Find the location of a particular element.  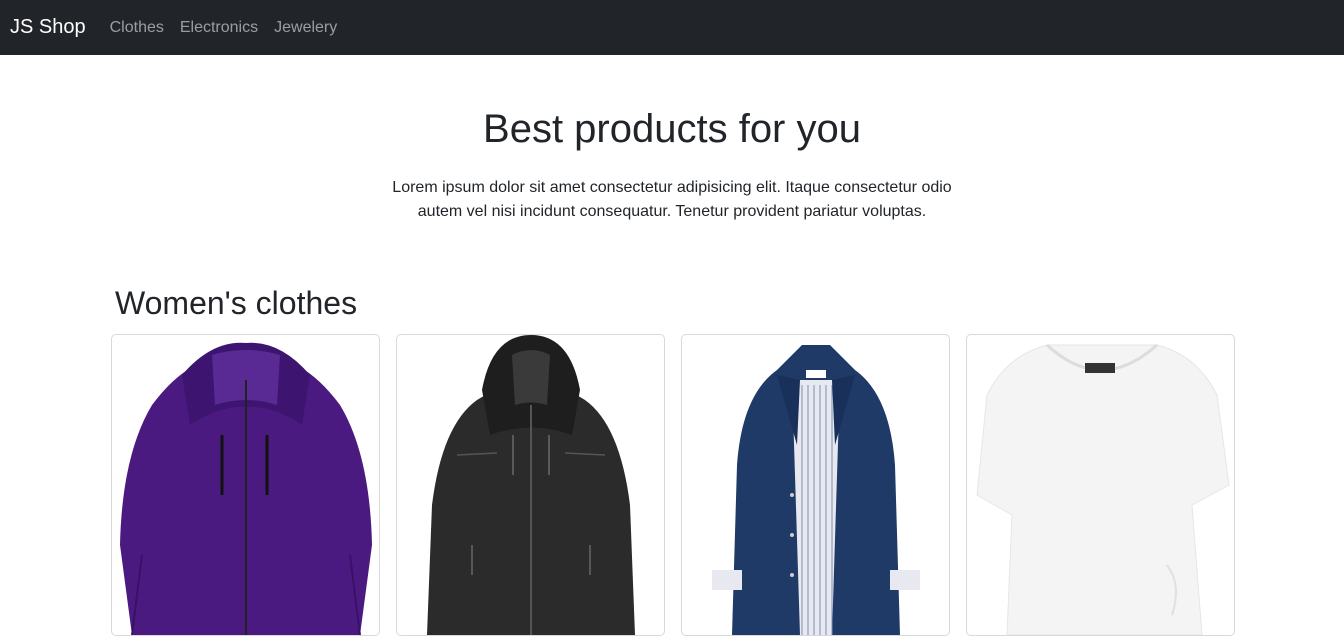

navy-trench-jacket-image is located at coordinates (816, 490).